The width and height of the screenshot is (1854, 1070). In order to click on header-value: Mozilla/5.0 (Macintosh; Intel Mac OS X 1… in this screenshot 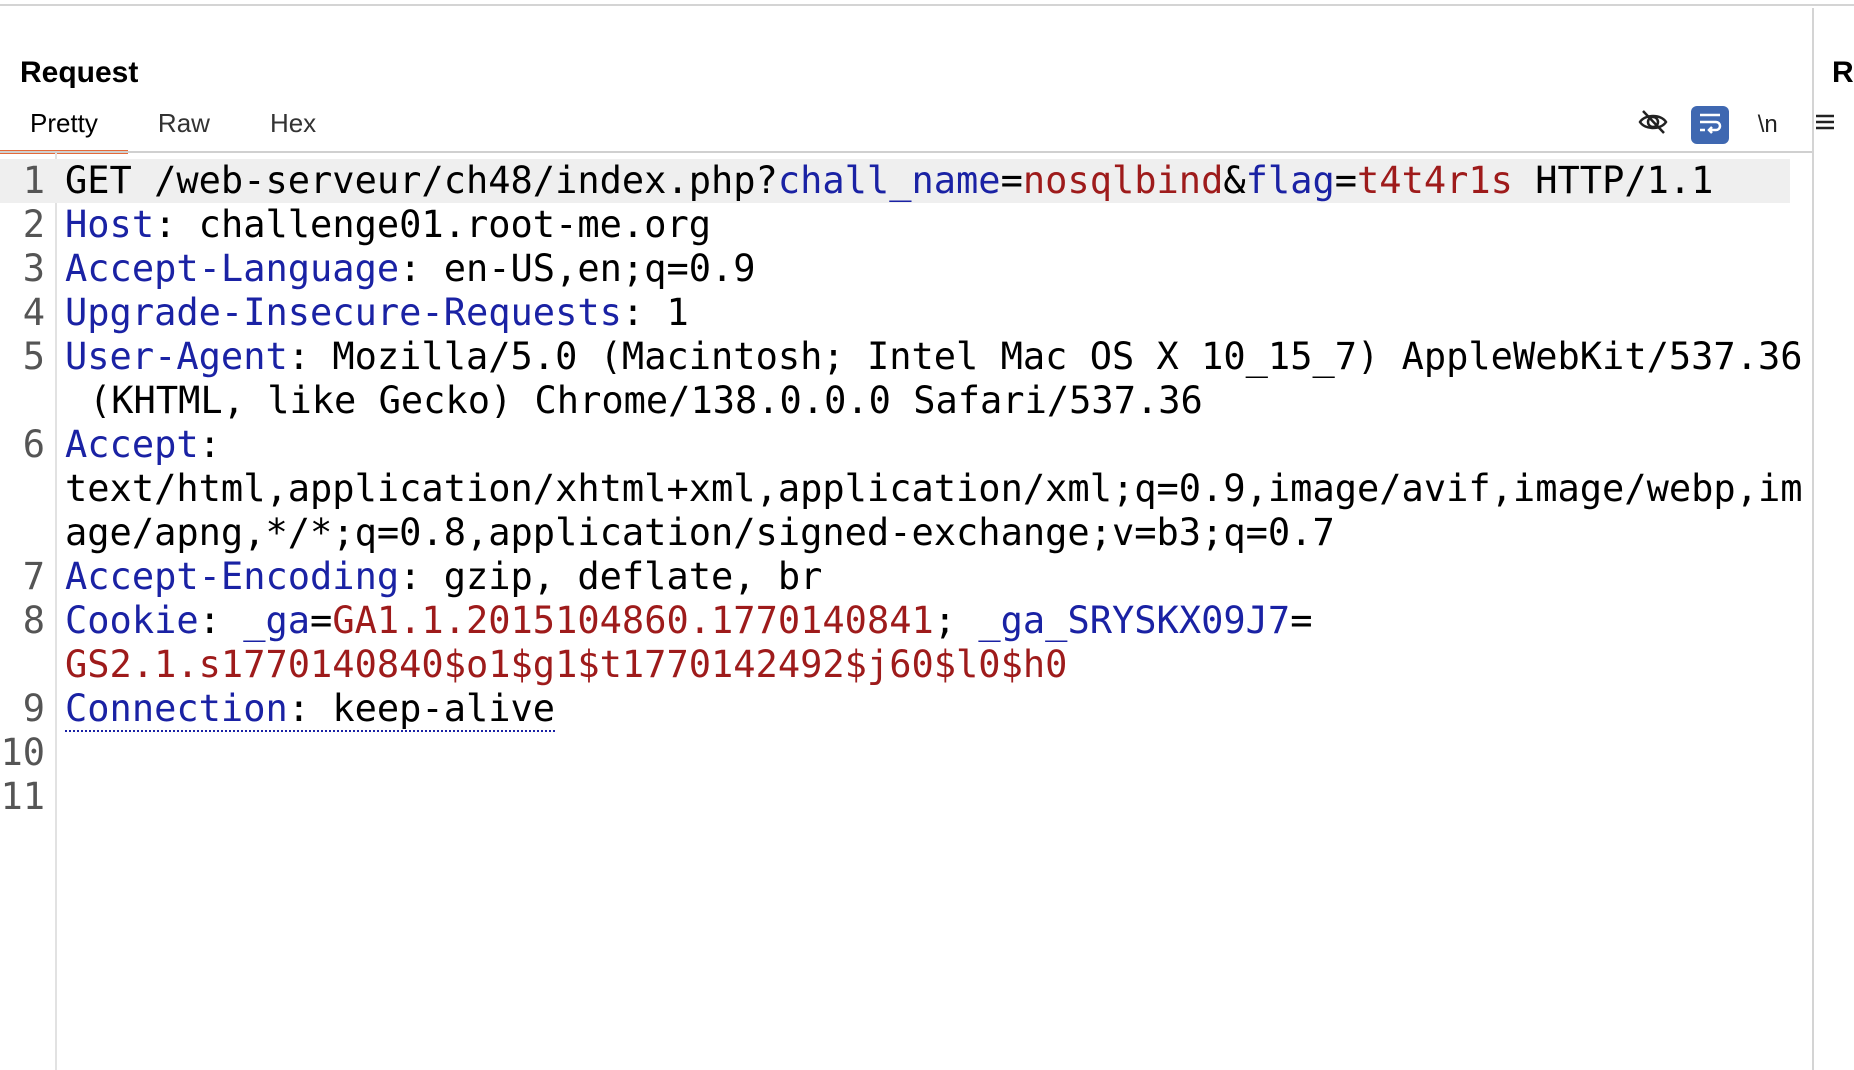, I will do `click(946, 378)`.